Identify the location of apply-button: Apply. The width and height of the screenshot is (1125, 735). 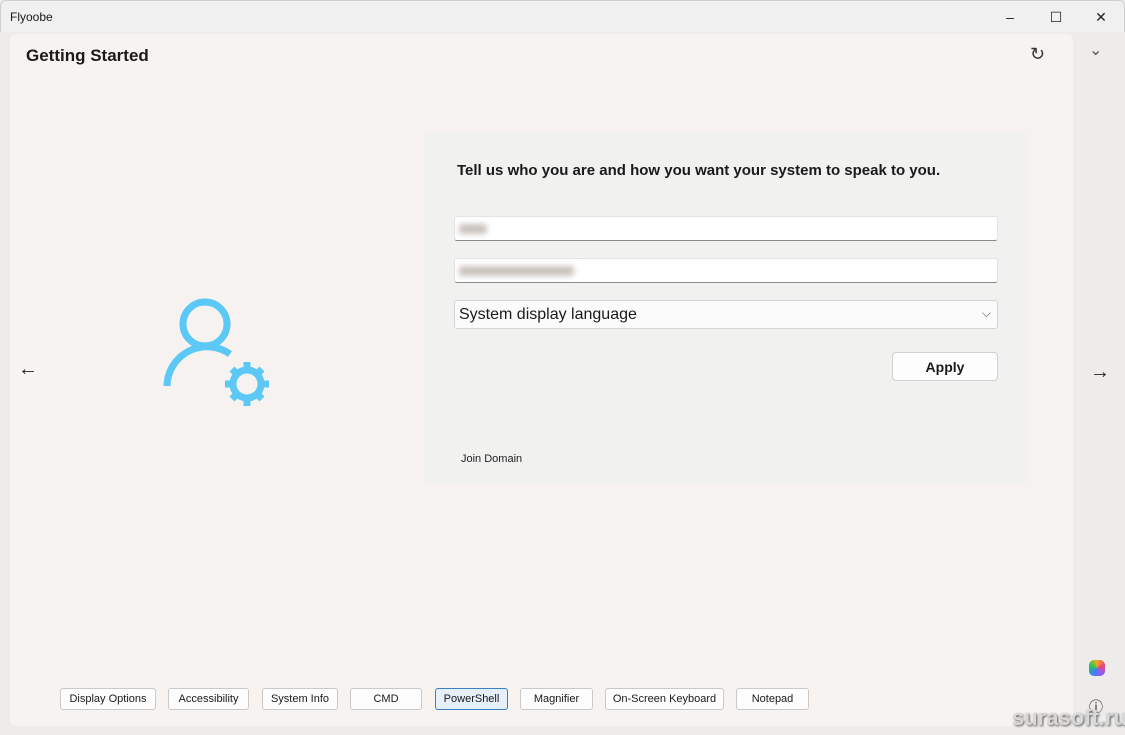
(945, 366).